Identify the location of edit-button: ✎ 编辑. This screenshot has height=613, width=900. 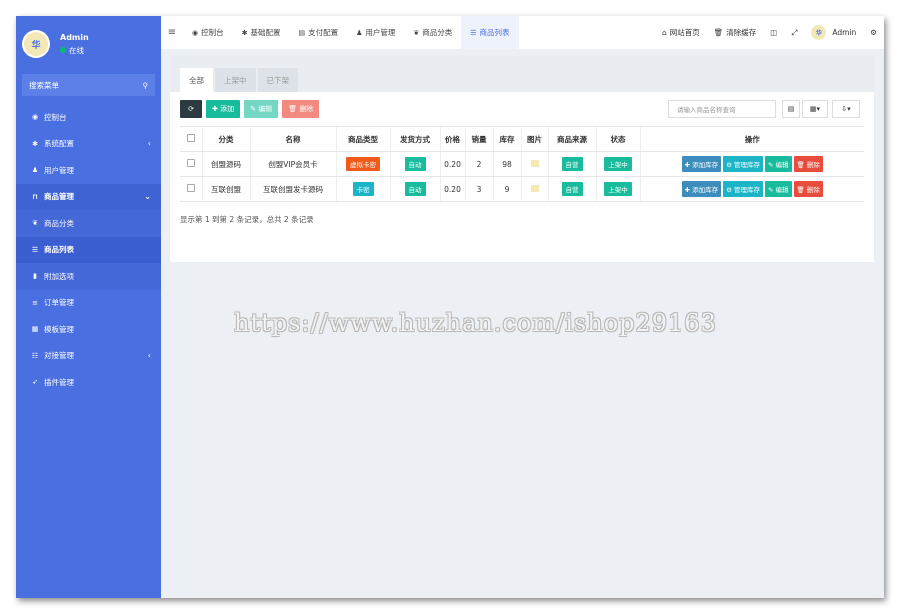
(261, 109).